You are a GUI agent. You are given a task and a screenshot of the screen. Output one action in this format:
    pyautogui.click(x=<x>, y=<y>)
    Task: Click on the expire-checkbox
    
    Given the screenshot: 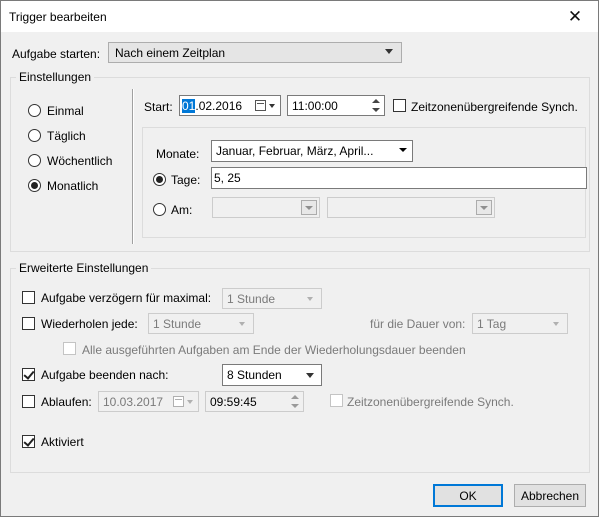 What is the action you would take?
    pyautogui.click(x=28, y=401)
    